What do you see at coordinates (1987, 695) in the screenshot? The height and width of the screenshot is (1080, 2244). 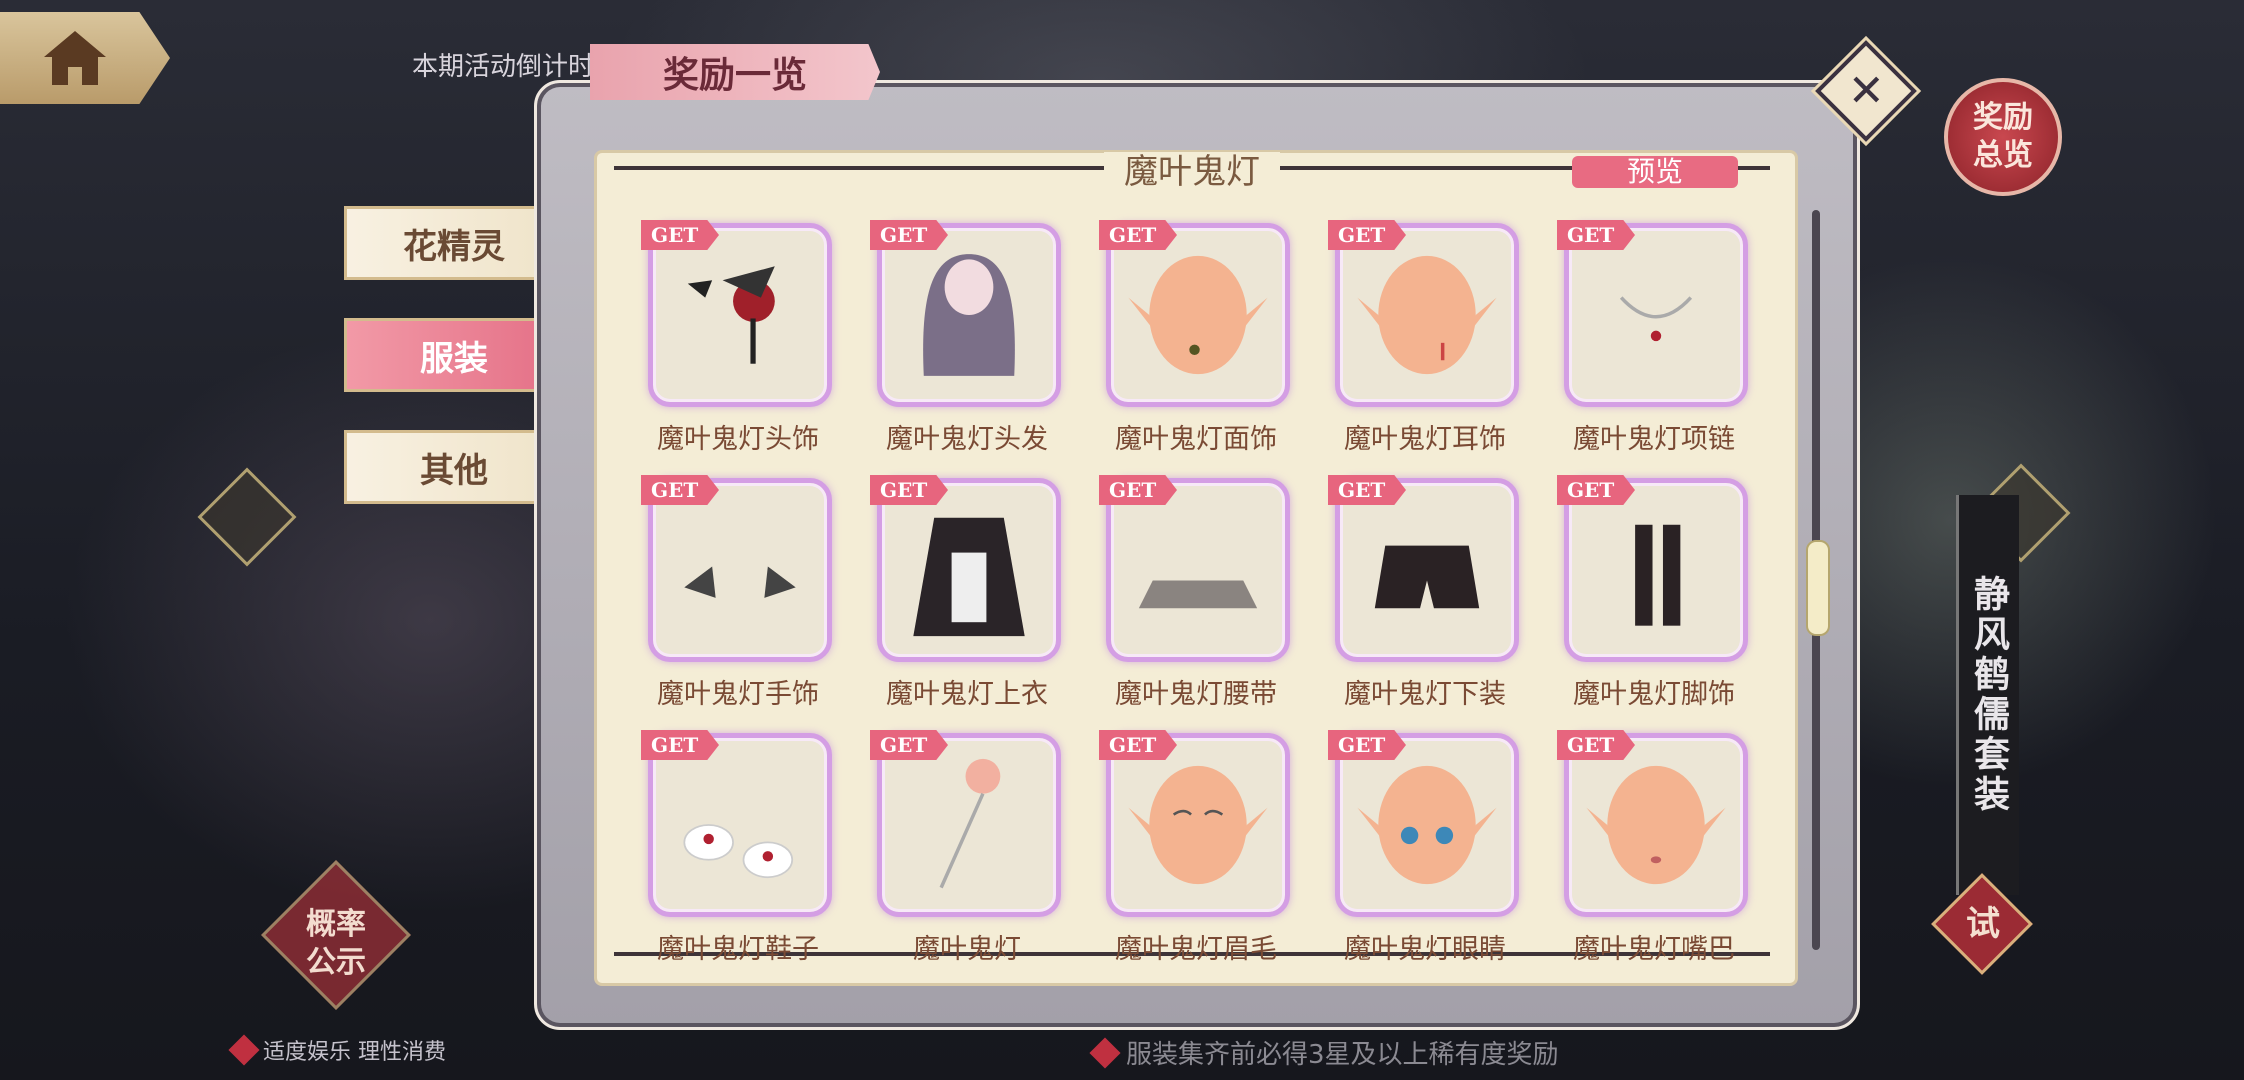 I see `set-name-banner: 静风鹤儒套装` at bounding box center [1987, 695].